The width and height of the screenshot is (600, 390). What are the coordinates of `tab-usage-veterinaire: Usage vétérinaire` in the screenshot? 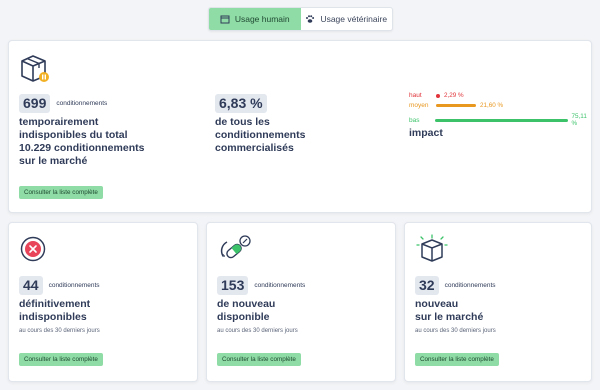 It's located at (347, 19).